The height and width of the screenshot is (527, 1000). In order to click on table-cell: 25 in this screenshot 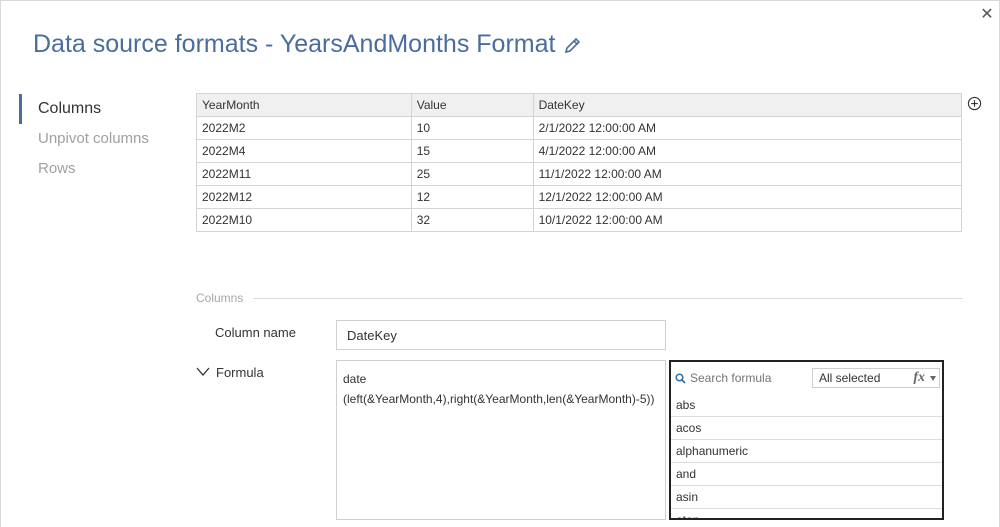, I will do `click(472, 174)`.